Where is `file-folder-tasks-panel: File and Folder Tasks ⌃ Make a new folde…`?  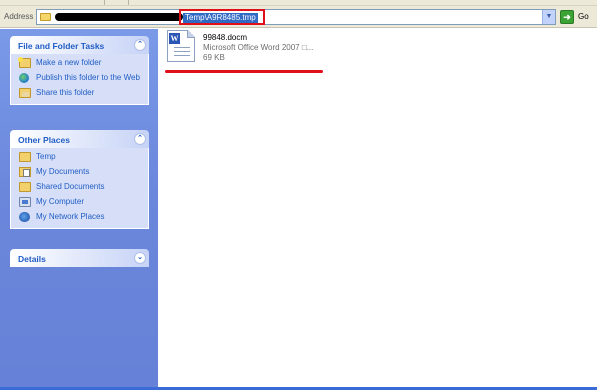
file-folder-tasks-panel: File and Folder Tasks ⌃ Make a new folde… is located at coordinates (79, 70).